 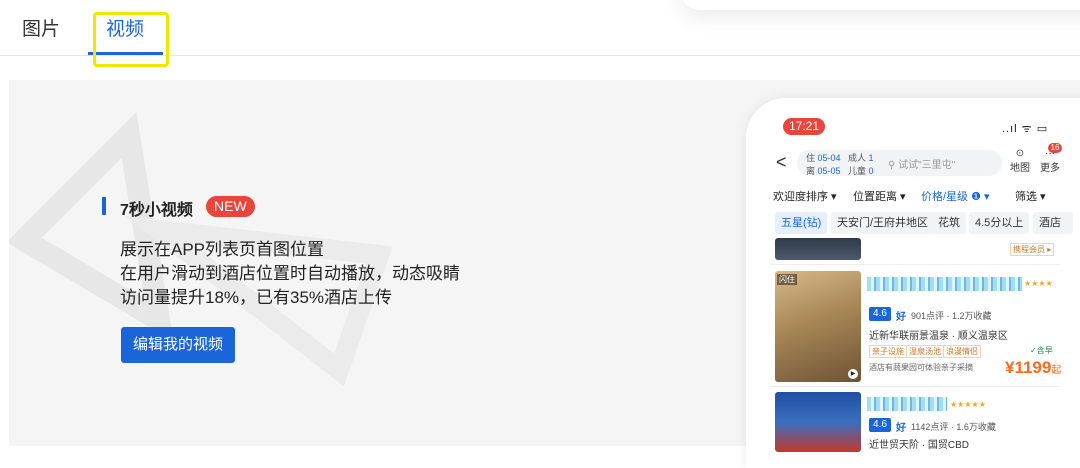 I want to click on checkin-date: 住 05-04, so click(x=823, y=158).